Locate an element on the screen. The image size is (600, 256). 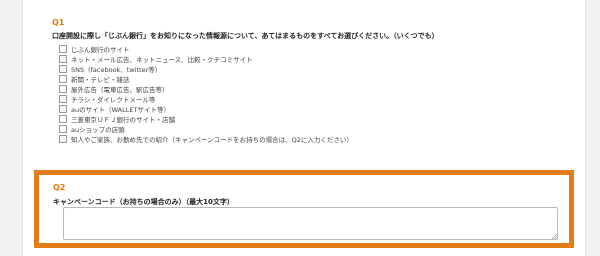
option-au-shop: auショップの店頭 is located at coordinates (206, 129).